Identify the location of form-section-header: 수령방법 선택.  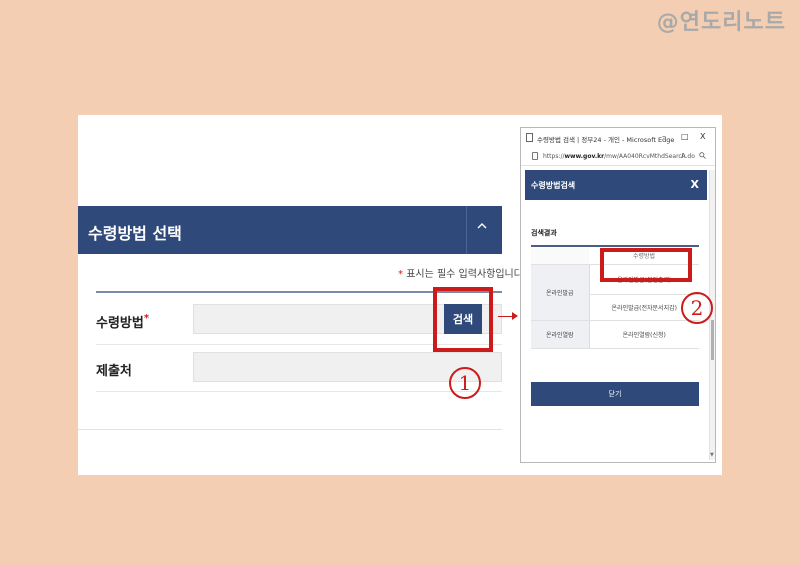
(290, 230).